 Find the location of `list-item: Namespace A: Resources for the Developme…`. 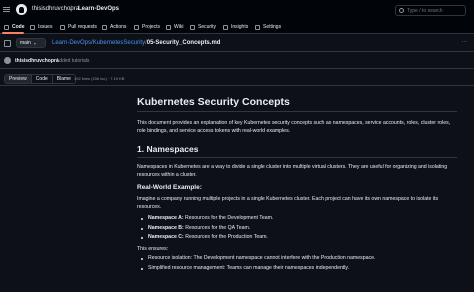

list-item: Namespace A: Resources for the Developme… is located at coordinates (297, 219).